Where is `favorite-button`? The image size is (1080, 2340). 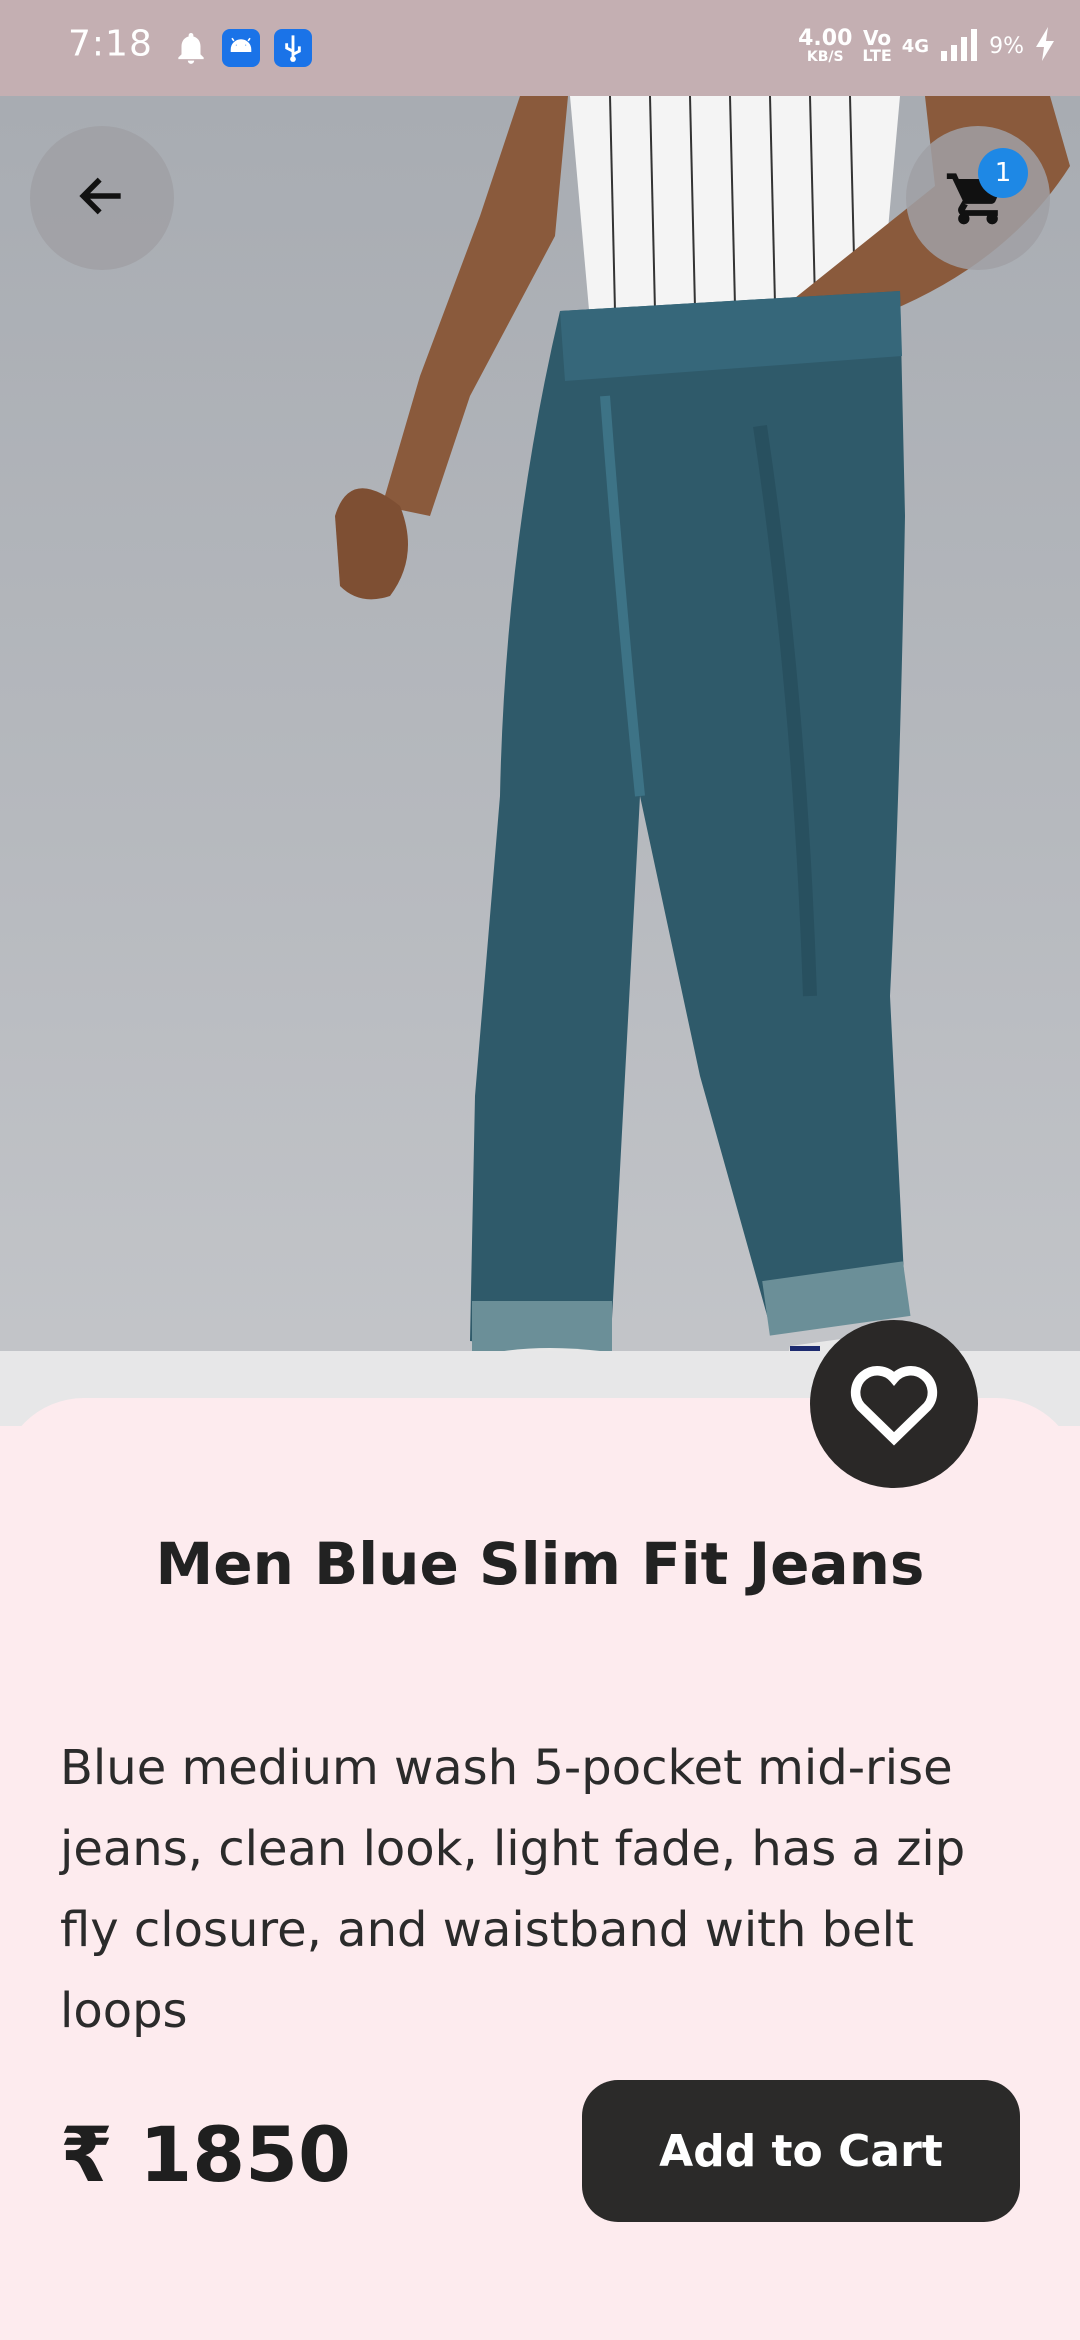
favorite-button is located at coordinates (894, 1404).